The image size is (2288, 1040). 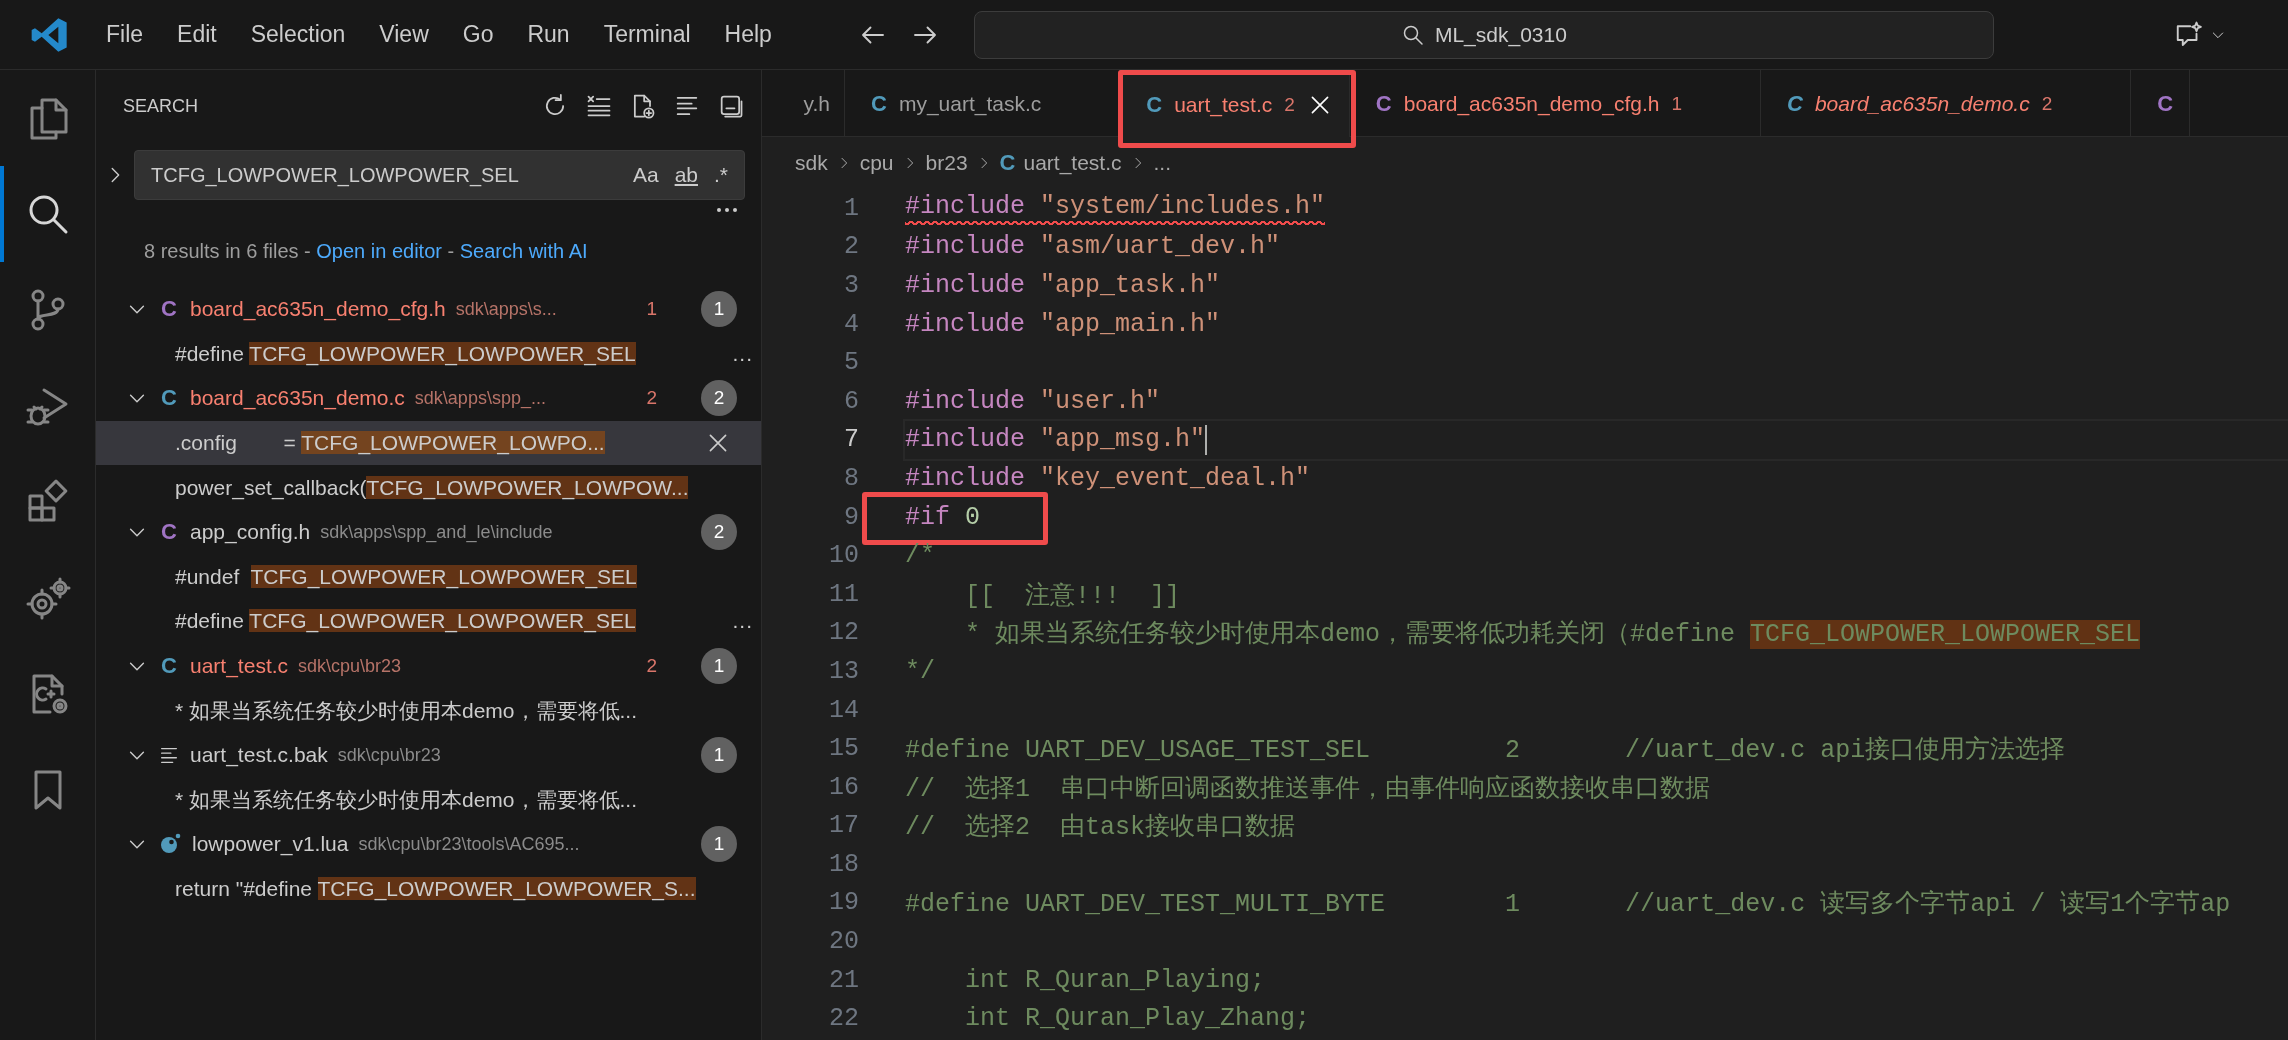 I want to click on command-center: ML_sdk_0310, so click(x=1483, y=34).